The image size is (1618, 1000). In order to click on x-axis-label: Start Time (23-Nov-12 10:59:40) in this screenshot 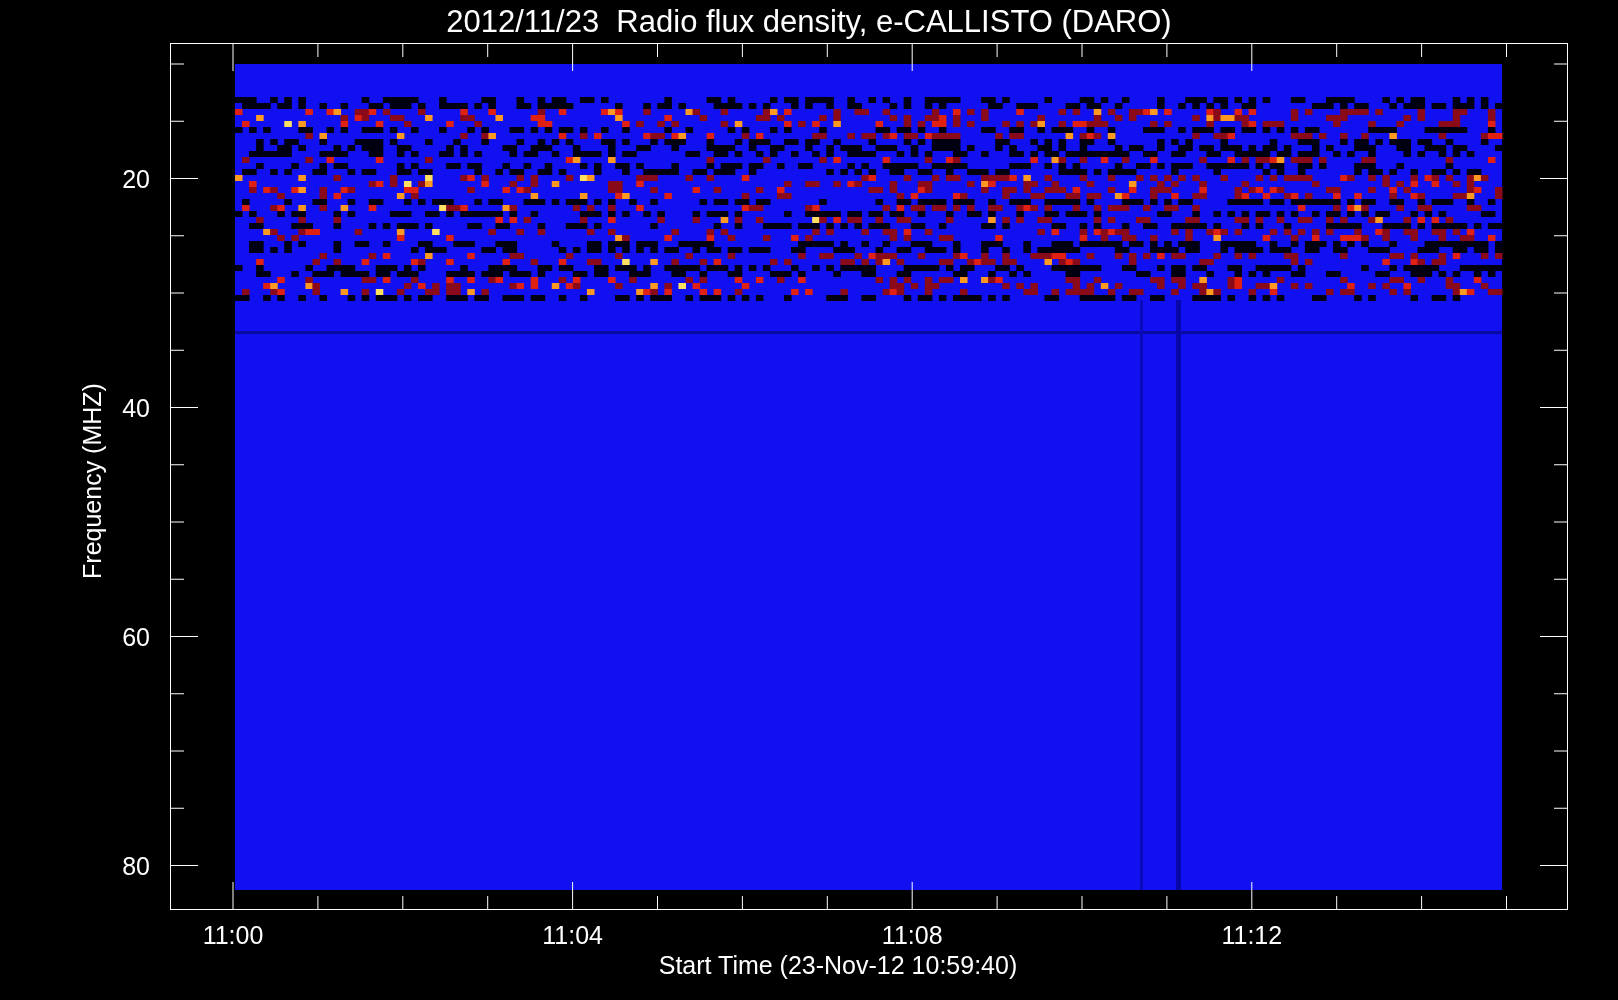, I will do `click(838, 965)`.